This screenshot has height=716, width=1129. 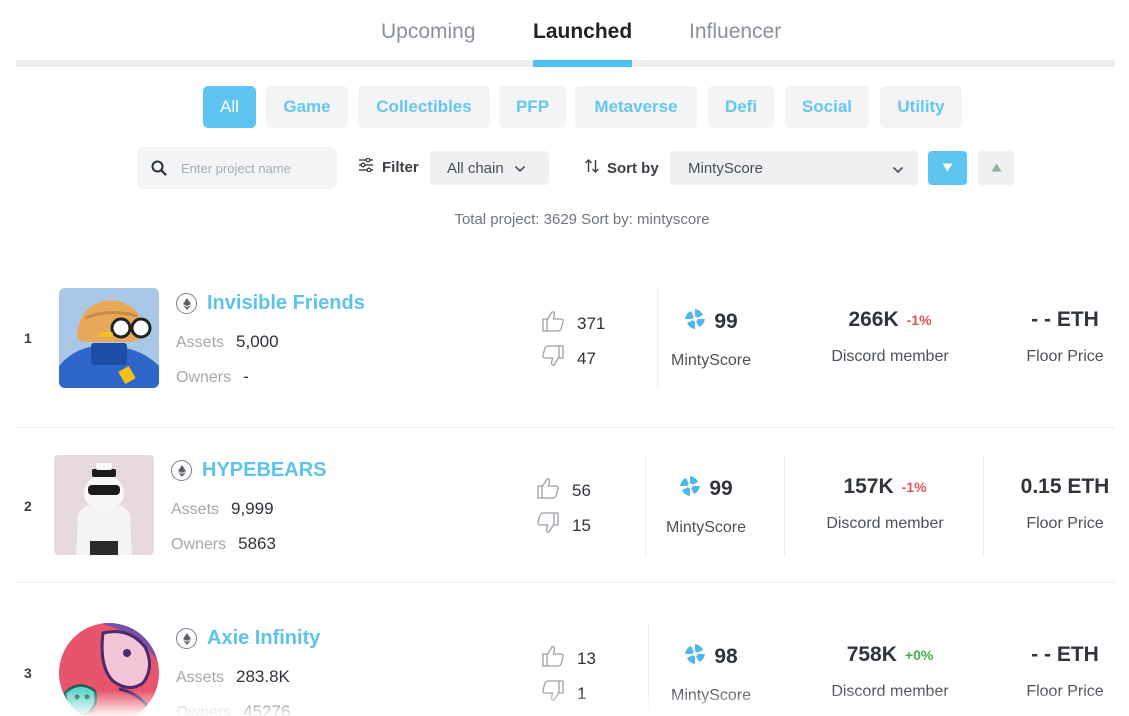 What do you see at coordinates (233, 677) in the screenshot?
I see `project-assets: Assets 283.8K` at bounding box center [233, 677].